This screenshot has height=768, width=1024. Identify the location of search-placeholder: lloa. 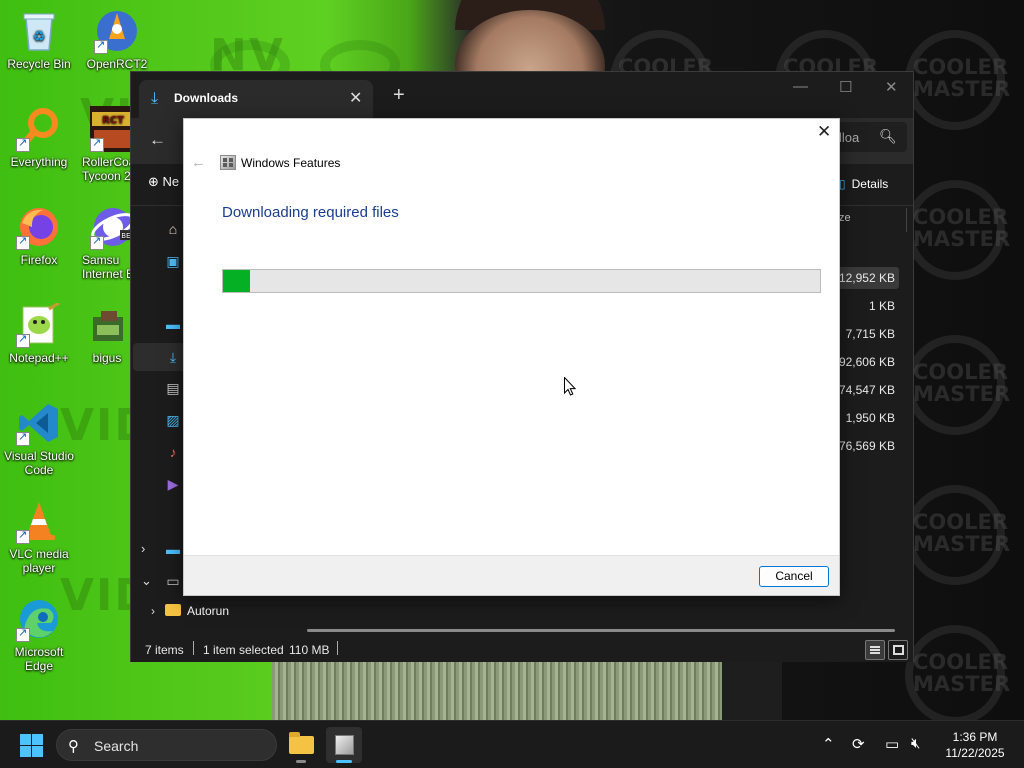
(849, 137).